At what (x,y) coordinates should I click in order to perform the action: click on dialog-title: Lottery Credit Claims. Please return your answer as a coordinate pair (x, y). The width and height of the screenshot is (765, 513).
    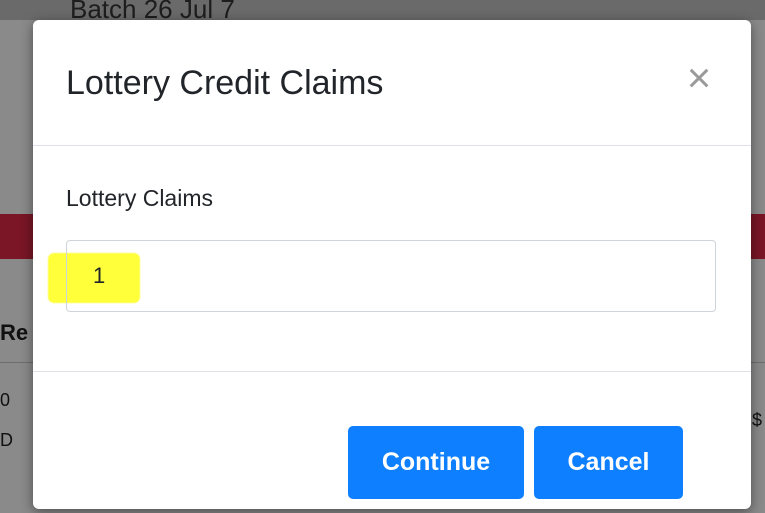
    Looking at the image, I should click on (225, 83).